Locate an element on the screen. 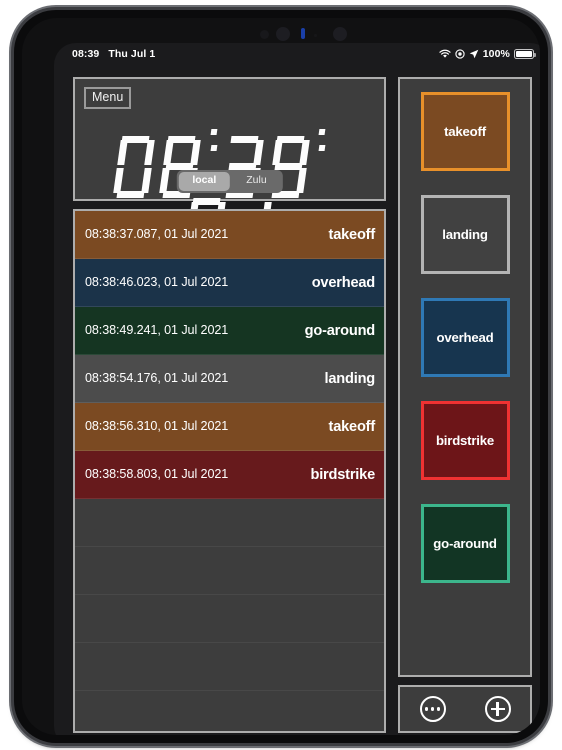 The width and height of the screenshot is (562, 750). wifi-icon is located at coordinates (445, 54).